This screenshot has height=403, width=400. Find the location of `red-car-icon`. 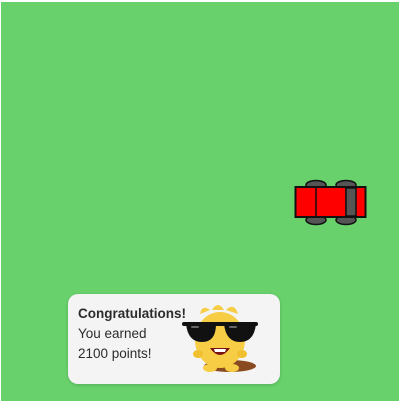

red-car-icon is located at coordinates (331, 203).